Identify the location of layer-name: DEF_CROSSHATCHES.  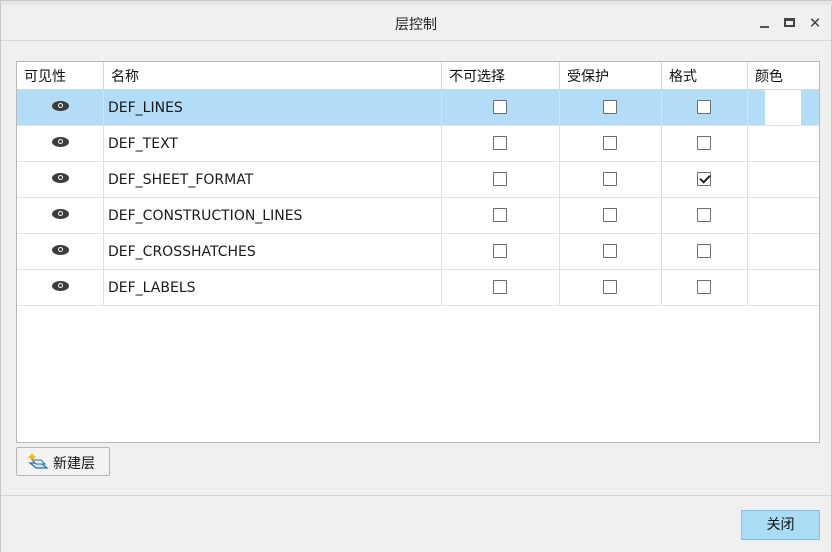
(273, 251).